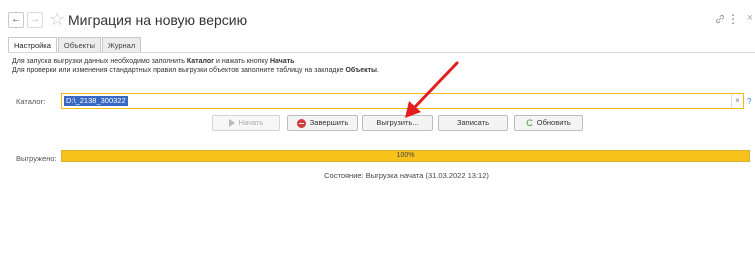  What do you see at coordinates (57, 19) in the screenshot?
I see `favorite-star-icon: ☆` at bounding box center [57, 19].